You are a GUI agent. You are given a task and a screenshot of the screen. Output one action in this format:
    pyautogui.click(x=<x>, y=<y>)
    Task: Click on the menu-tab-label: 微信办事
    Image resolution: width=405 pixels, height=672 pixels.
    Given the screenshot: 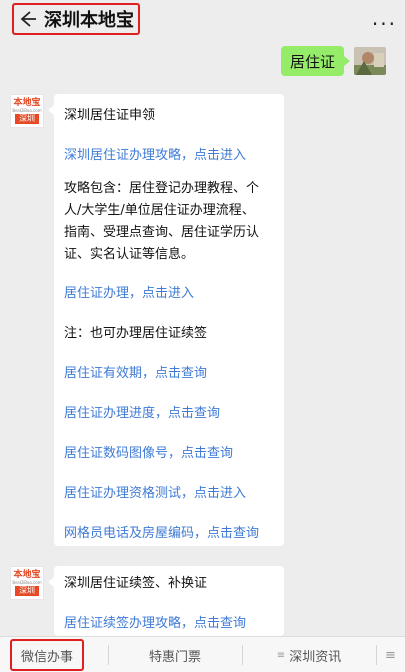 What is the action you would take?
    pyautogui.click(x=46, y=657)
    